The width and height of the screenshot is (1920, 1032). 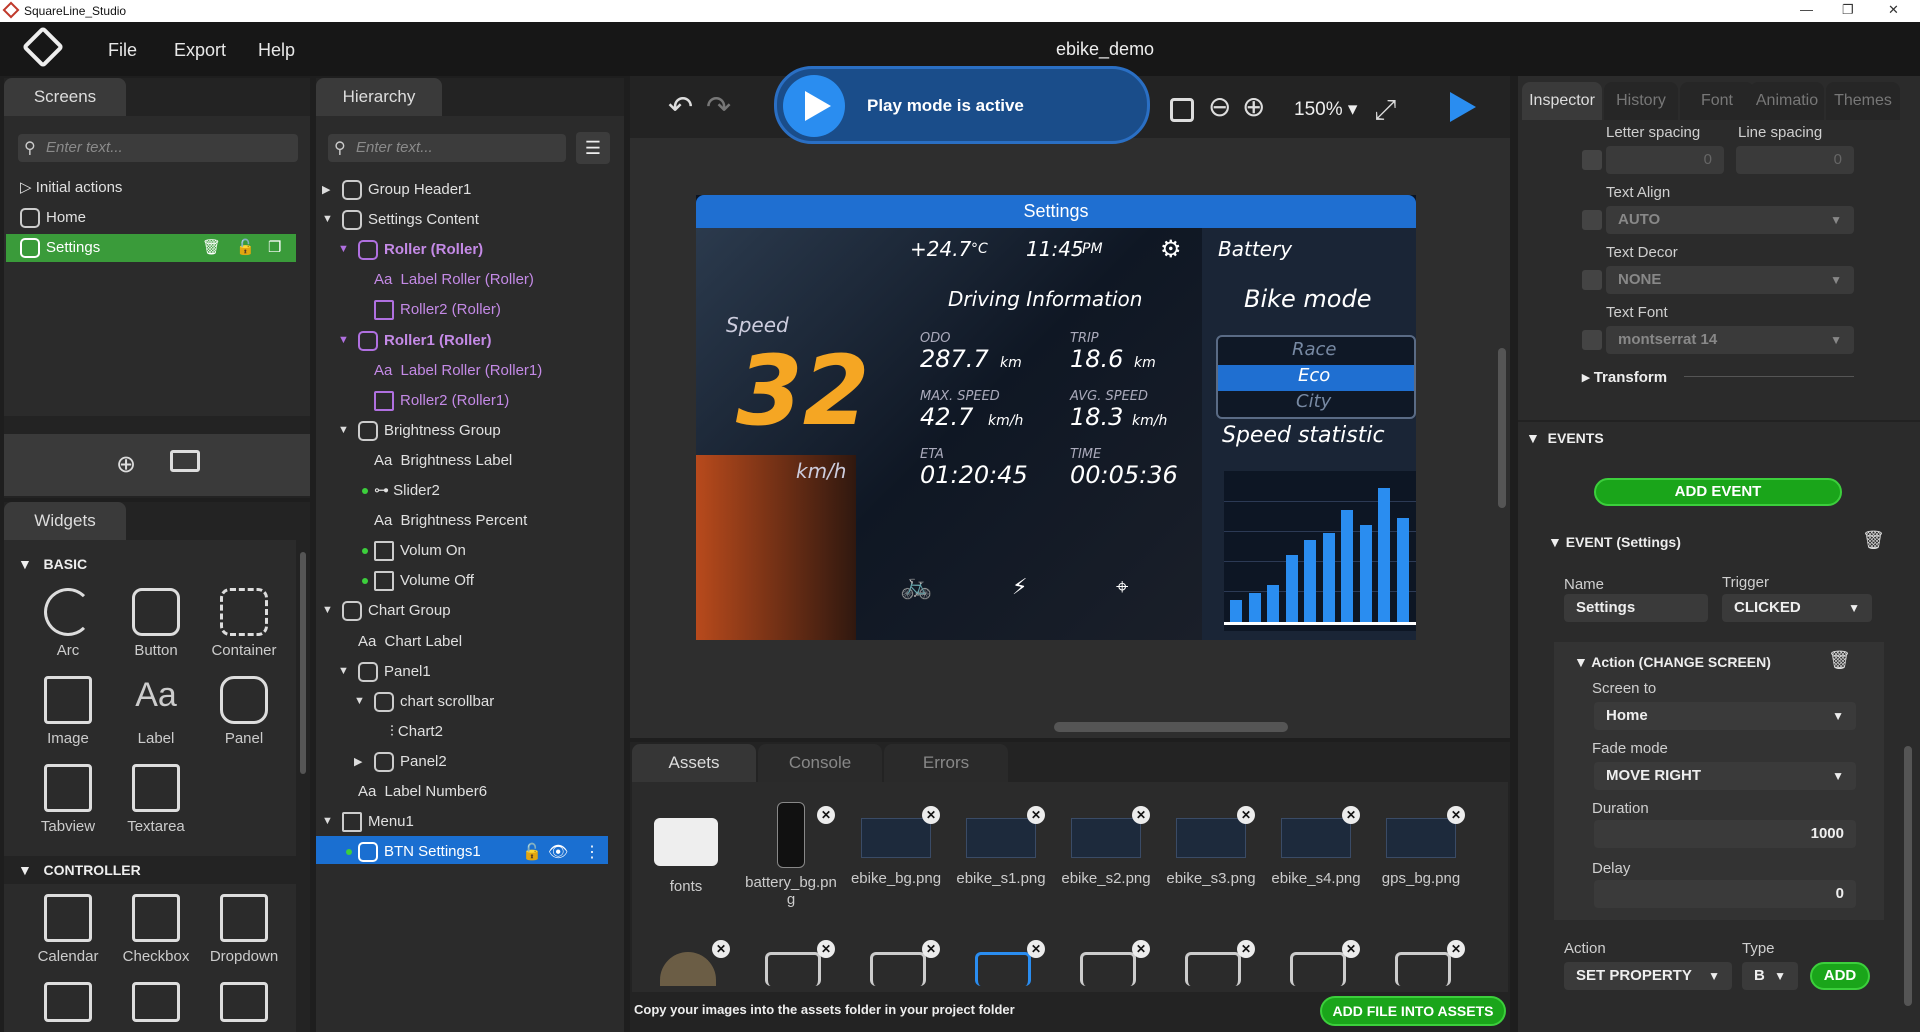 I want to click on undo-icon: ↶, so click(x=680, y=107).